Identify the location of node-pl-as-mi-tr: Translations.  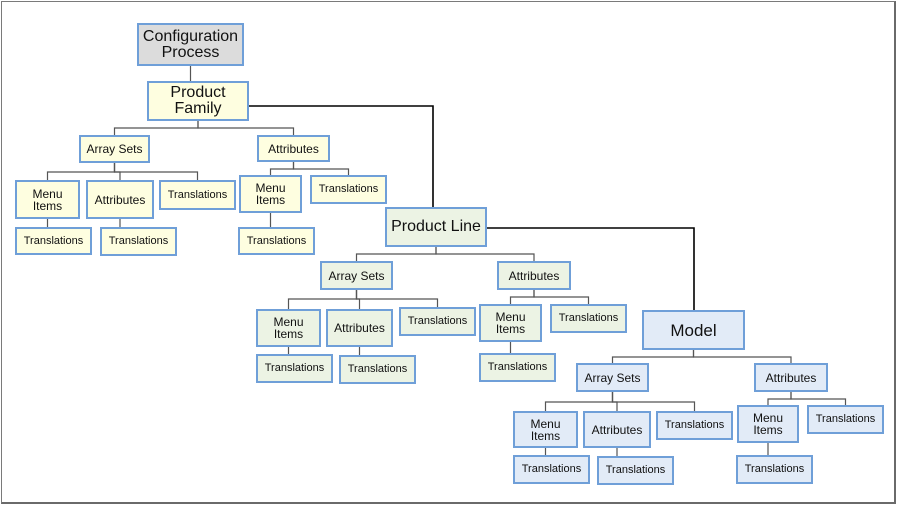
(294, 368).